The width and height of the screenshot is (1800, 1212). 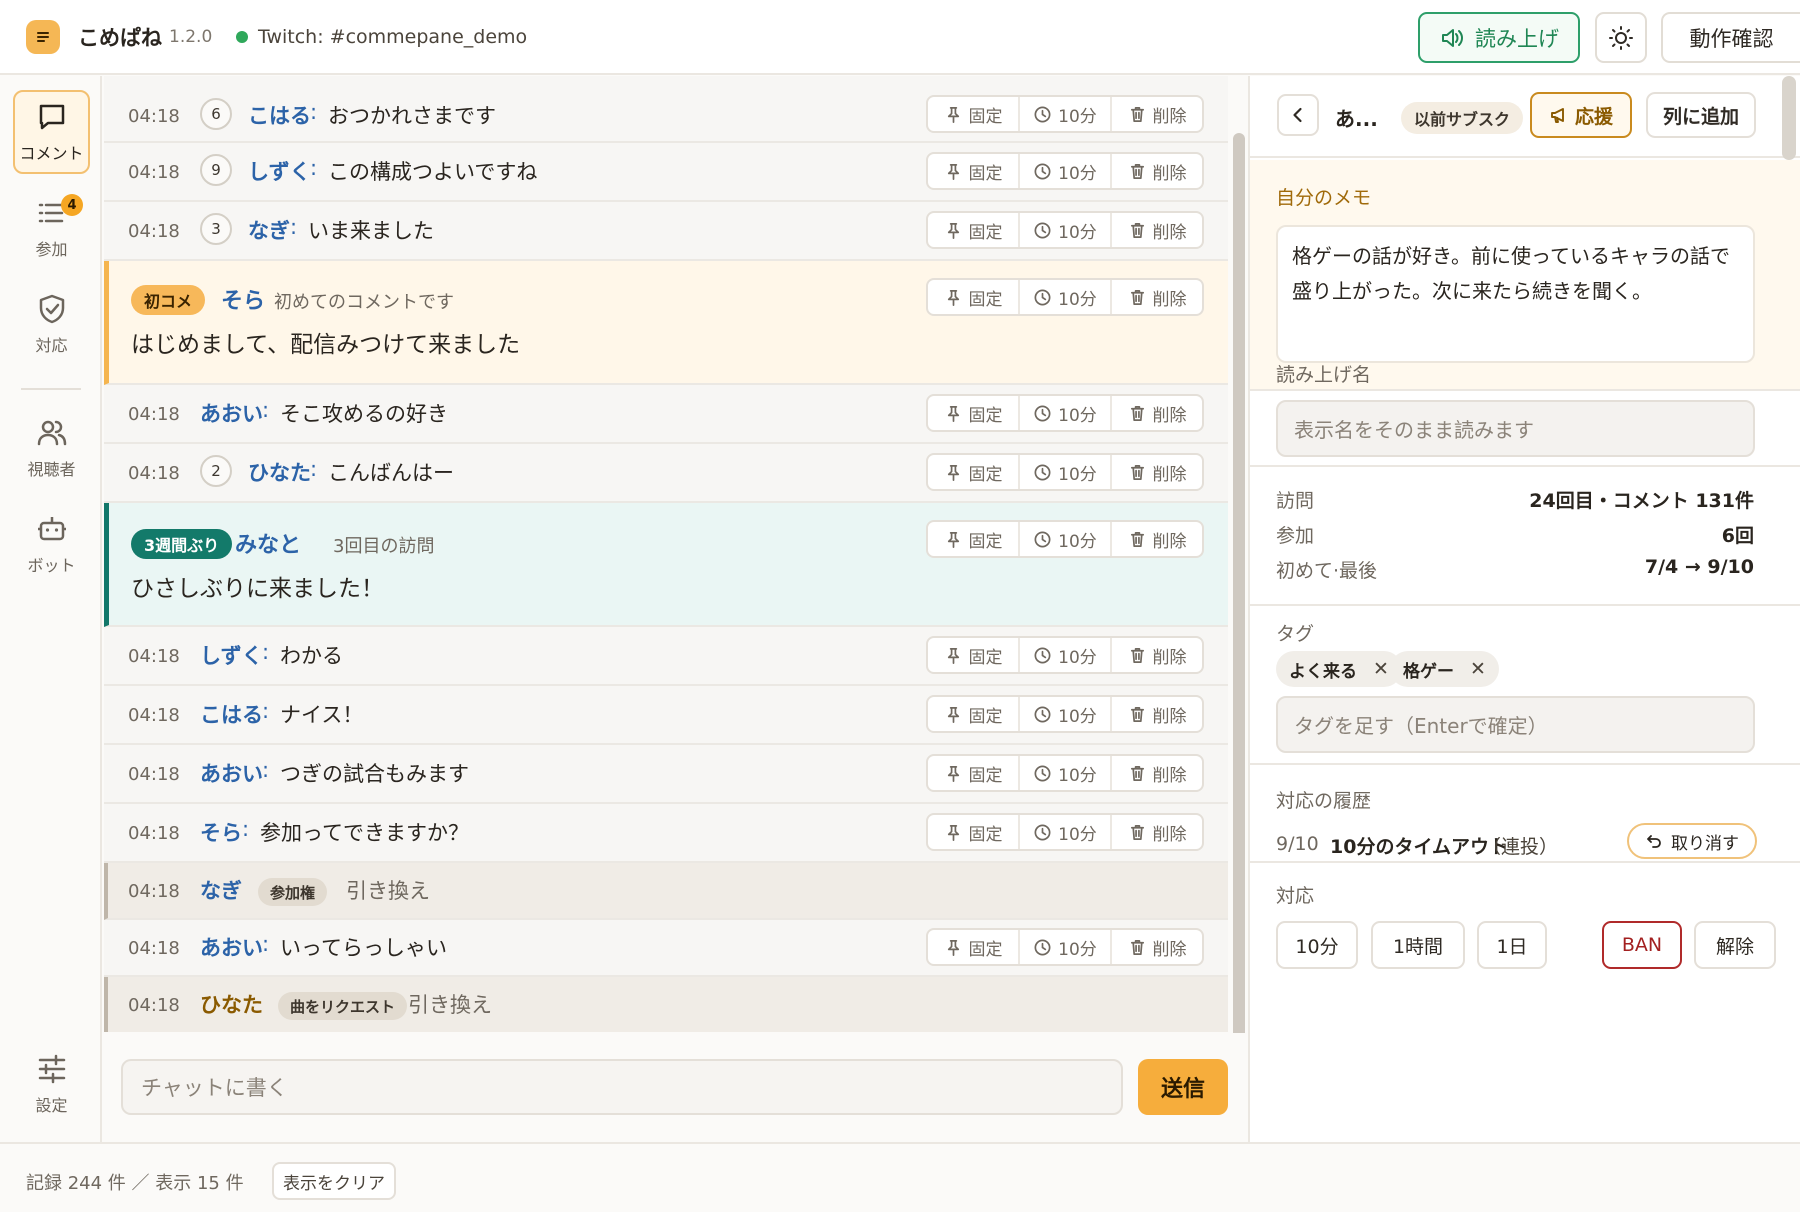 I want to click on undo-button: 取り消す, so click(x=1692, y=841).